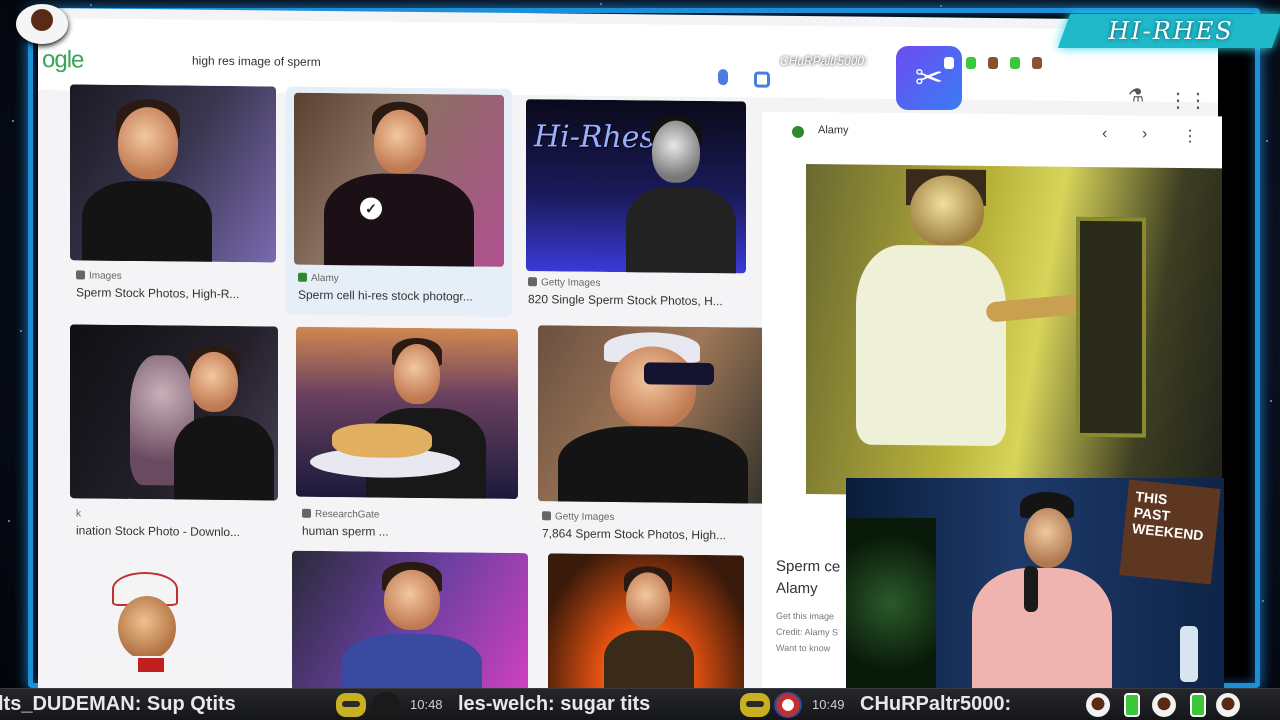 This screenshot has height=720, width=1280. Describe the element at coordinates (828, 704) in the screenshot. I see `chat-time-3: 10:49` at that location.